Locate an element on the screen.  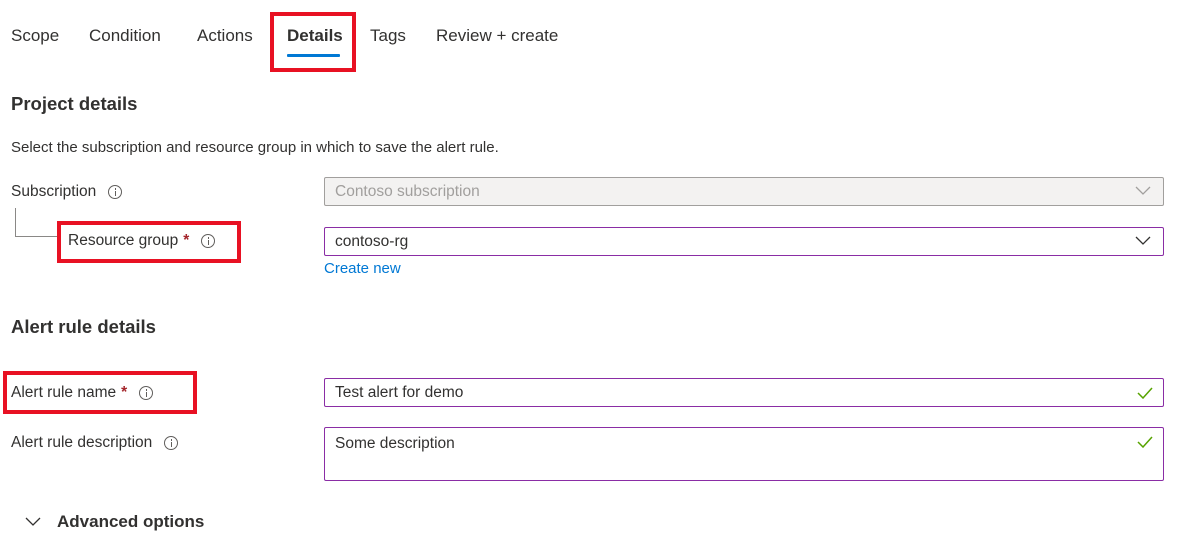
tree-connector-vertical is located at coordinates (15, 222).